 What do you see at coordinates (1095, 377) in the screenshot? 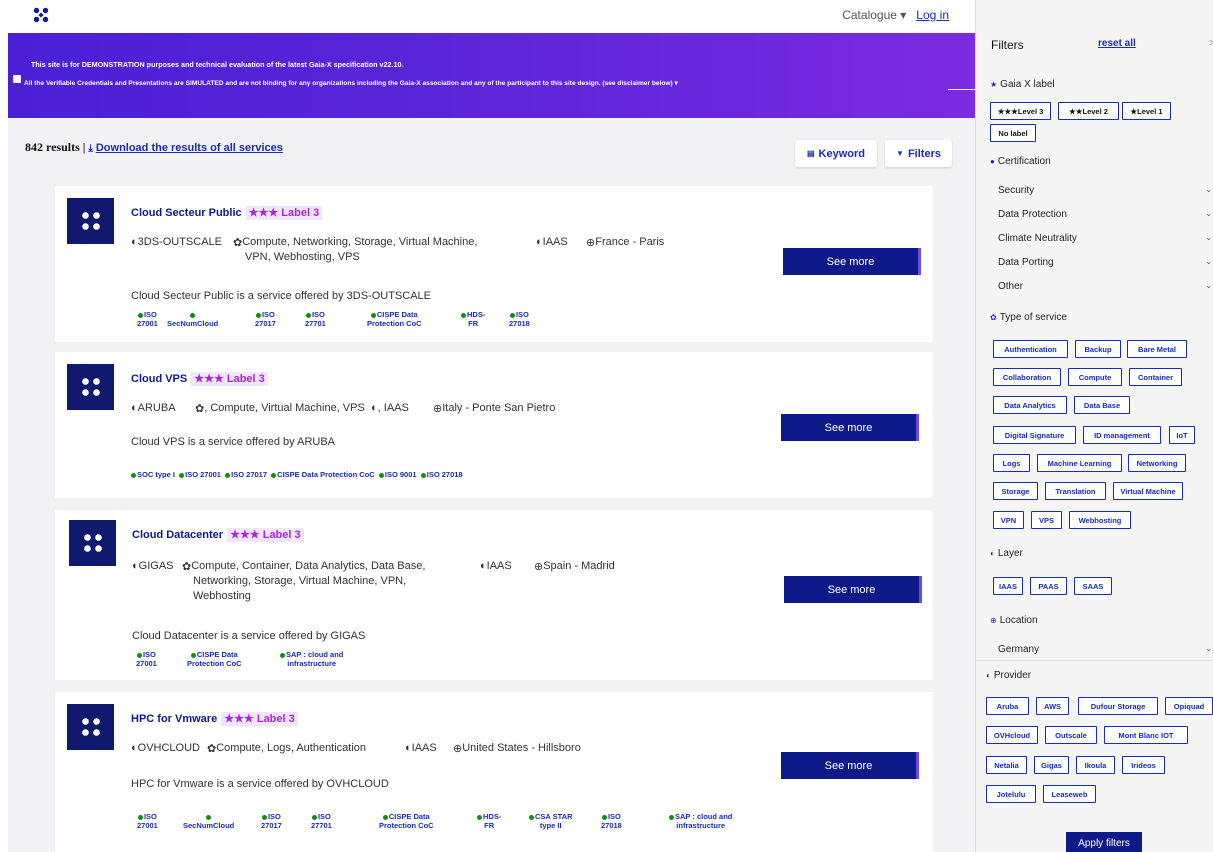
I see `service-chip-compute: Compute` at bounding box center [1095, 377].